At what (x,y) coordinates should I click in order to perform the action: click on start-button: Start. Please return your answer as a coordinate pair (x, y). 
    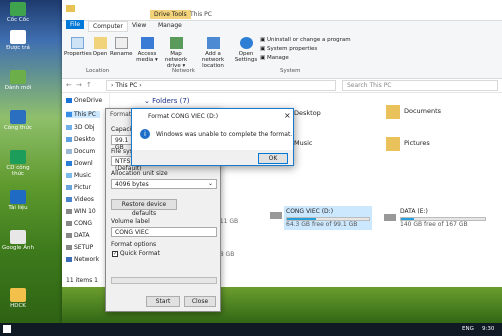
    Looking at the image, I should click on (163, 301).